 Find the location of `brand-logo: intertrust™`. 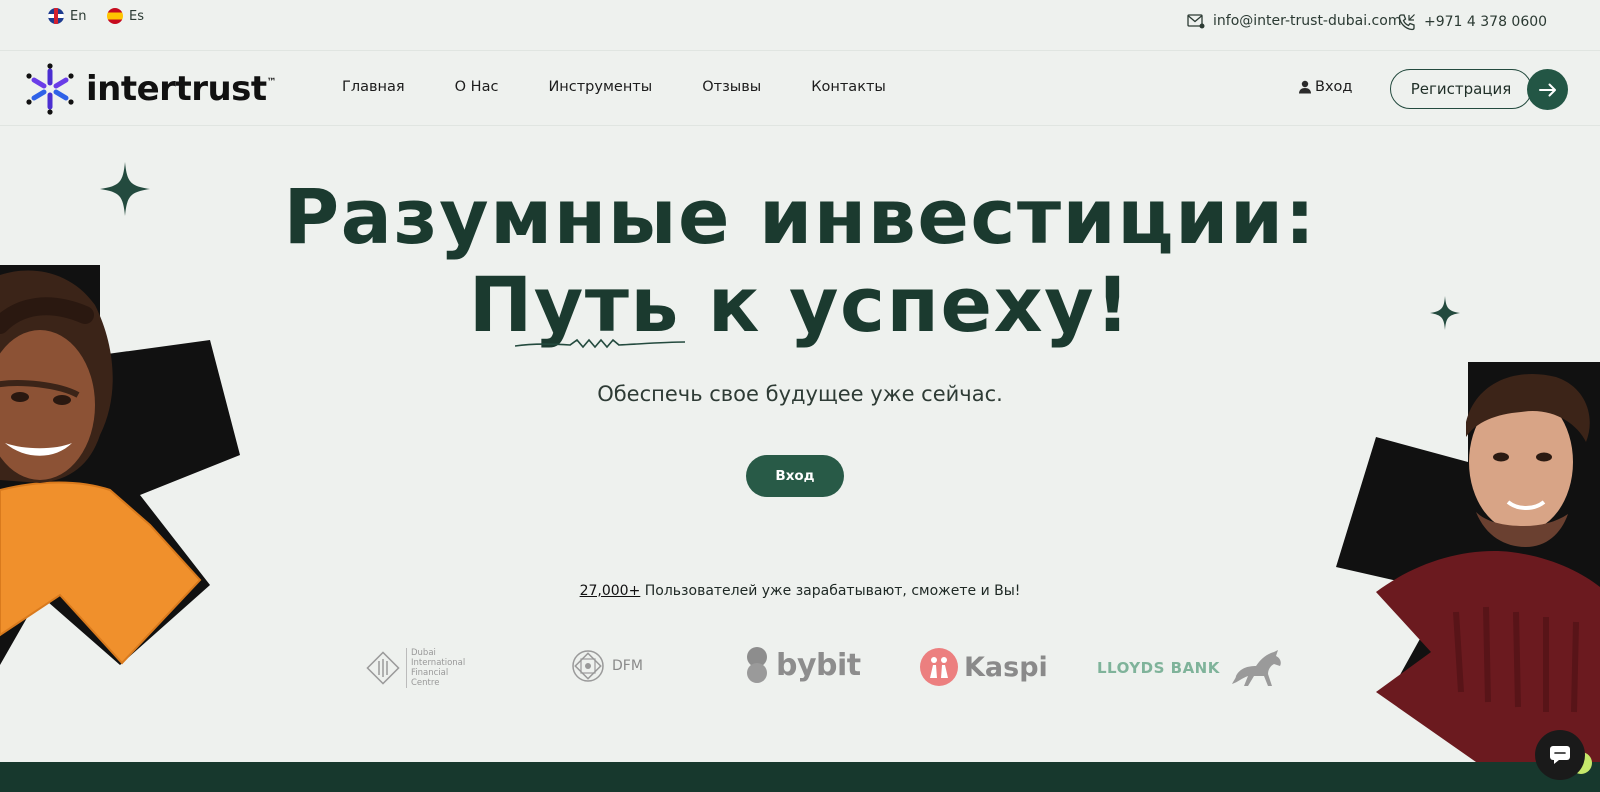

brand-logo: intertrust™ is located at coordinates (150, 89).